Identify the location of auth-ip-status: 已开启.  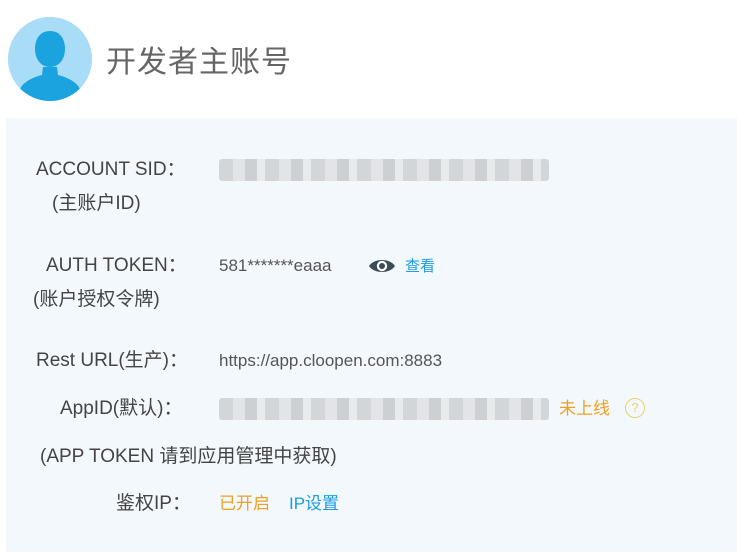
(244, 503).